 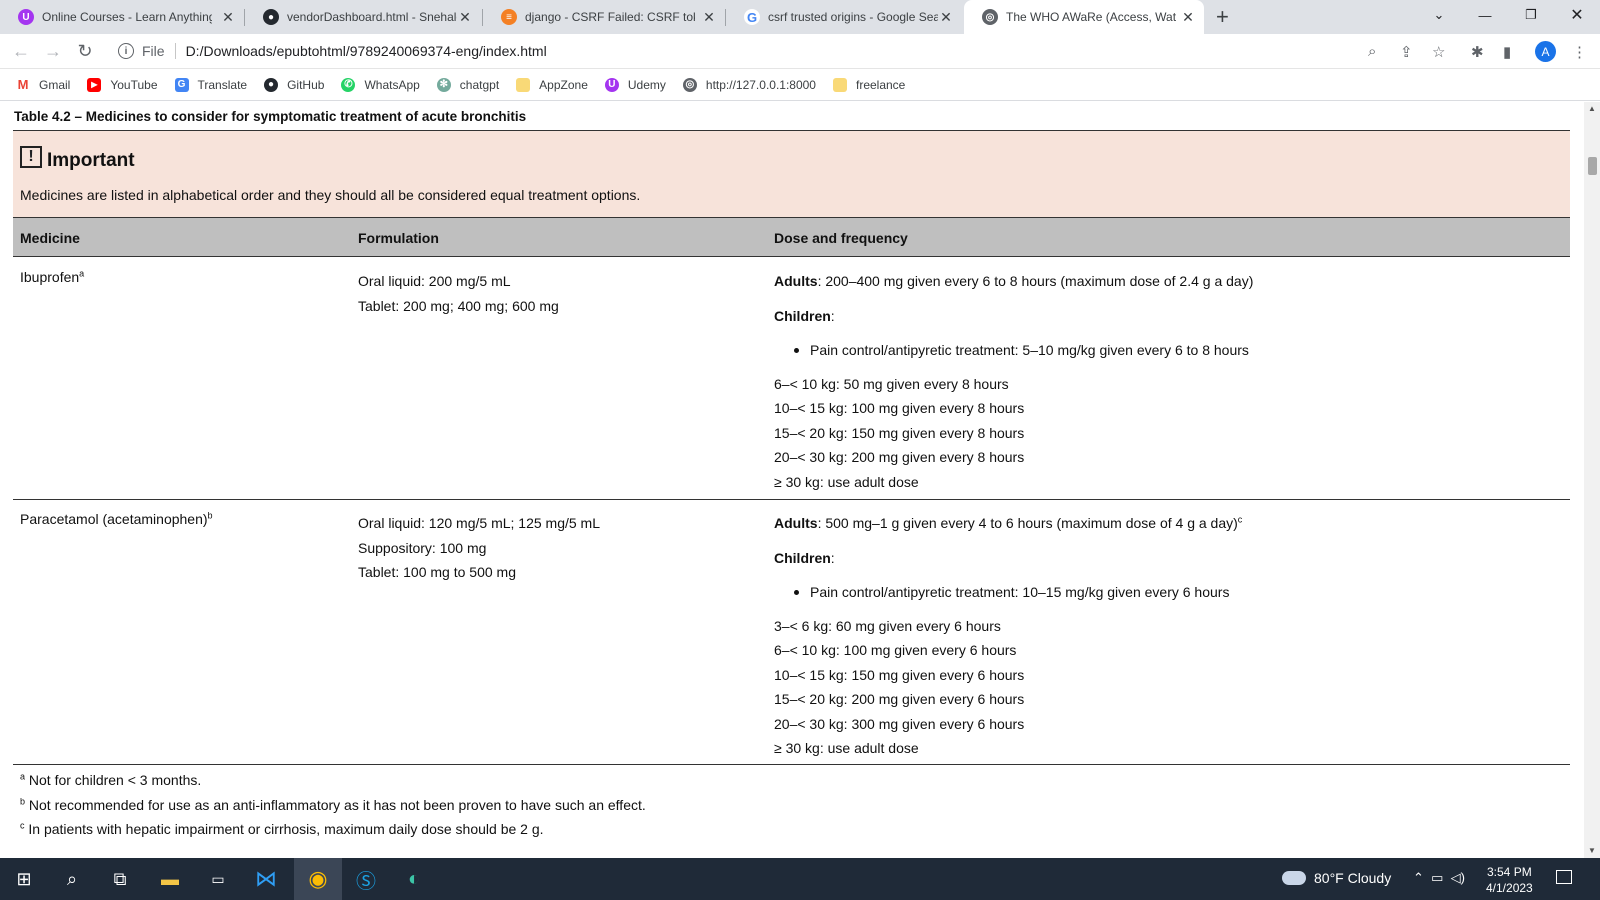 I want to click on info-icon: i, so click(x=126, y=51).